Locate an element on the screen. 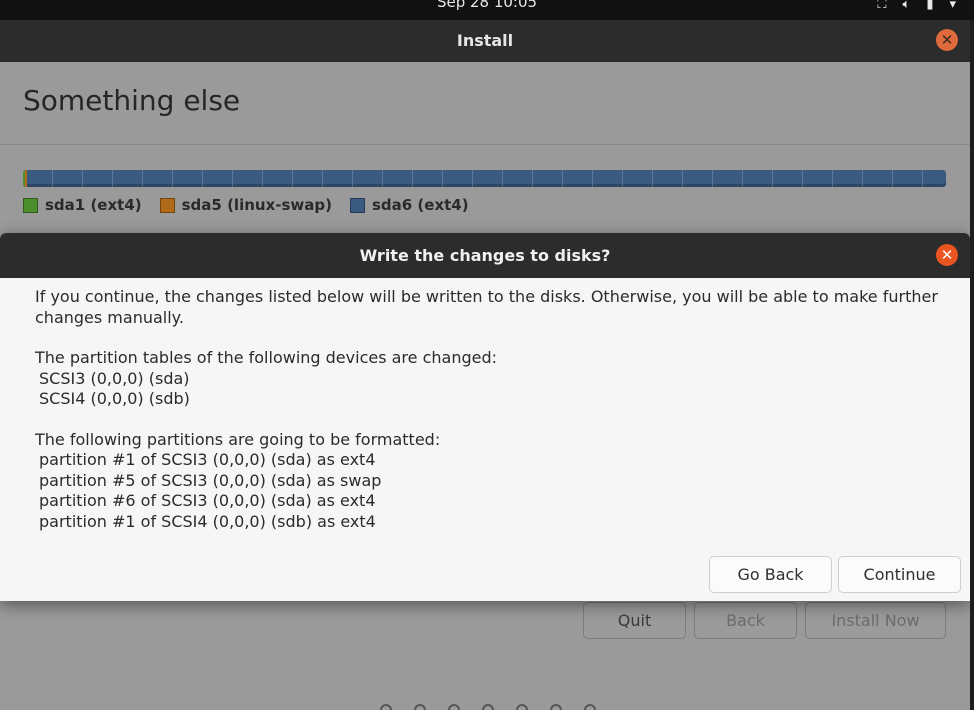 This screenshot has height=710, width=974. legend-item: sda6 (ext4) is located at coordinates (409, 205).